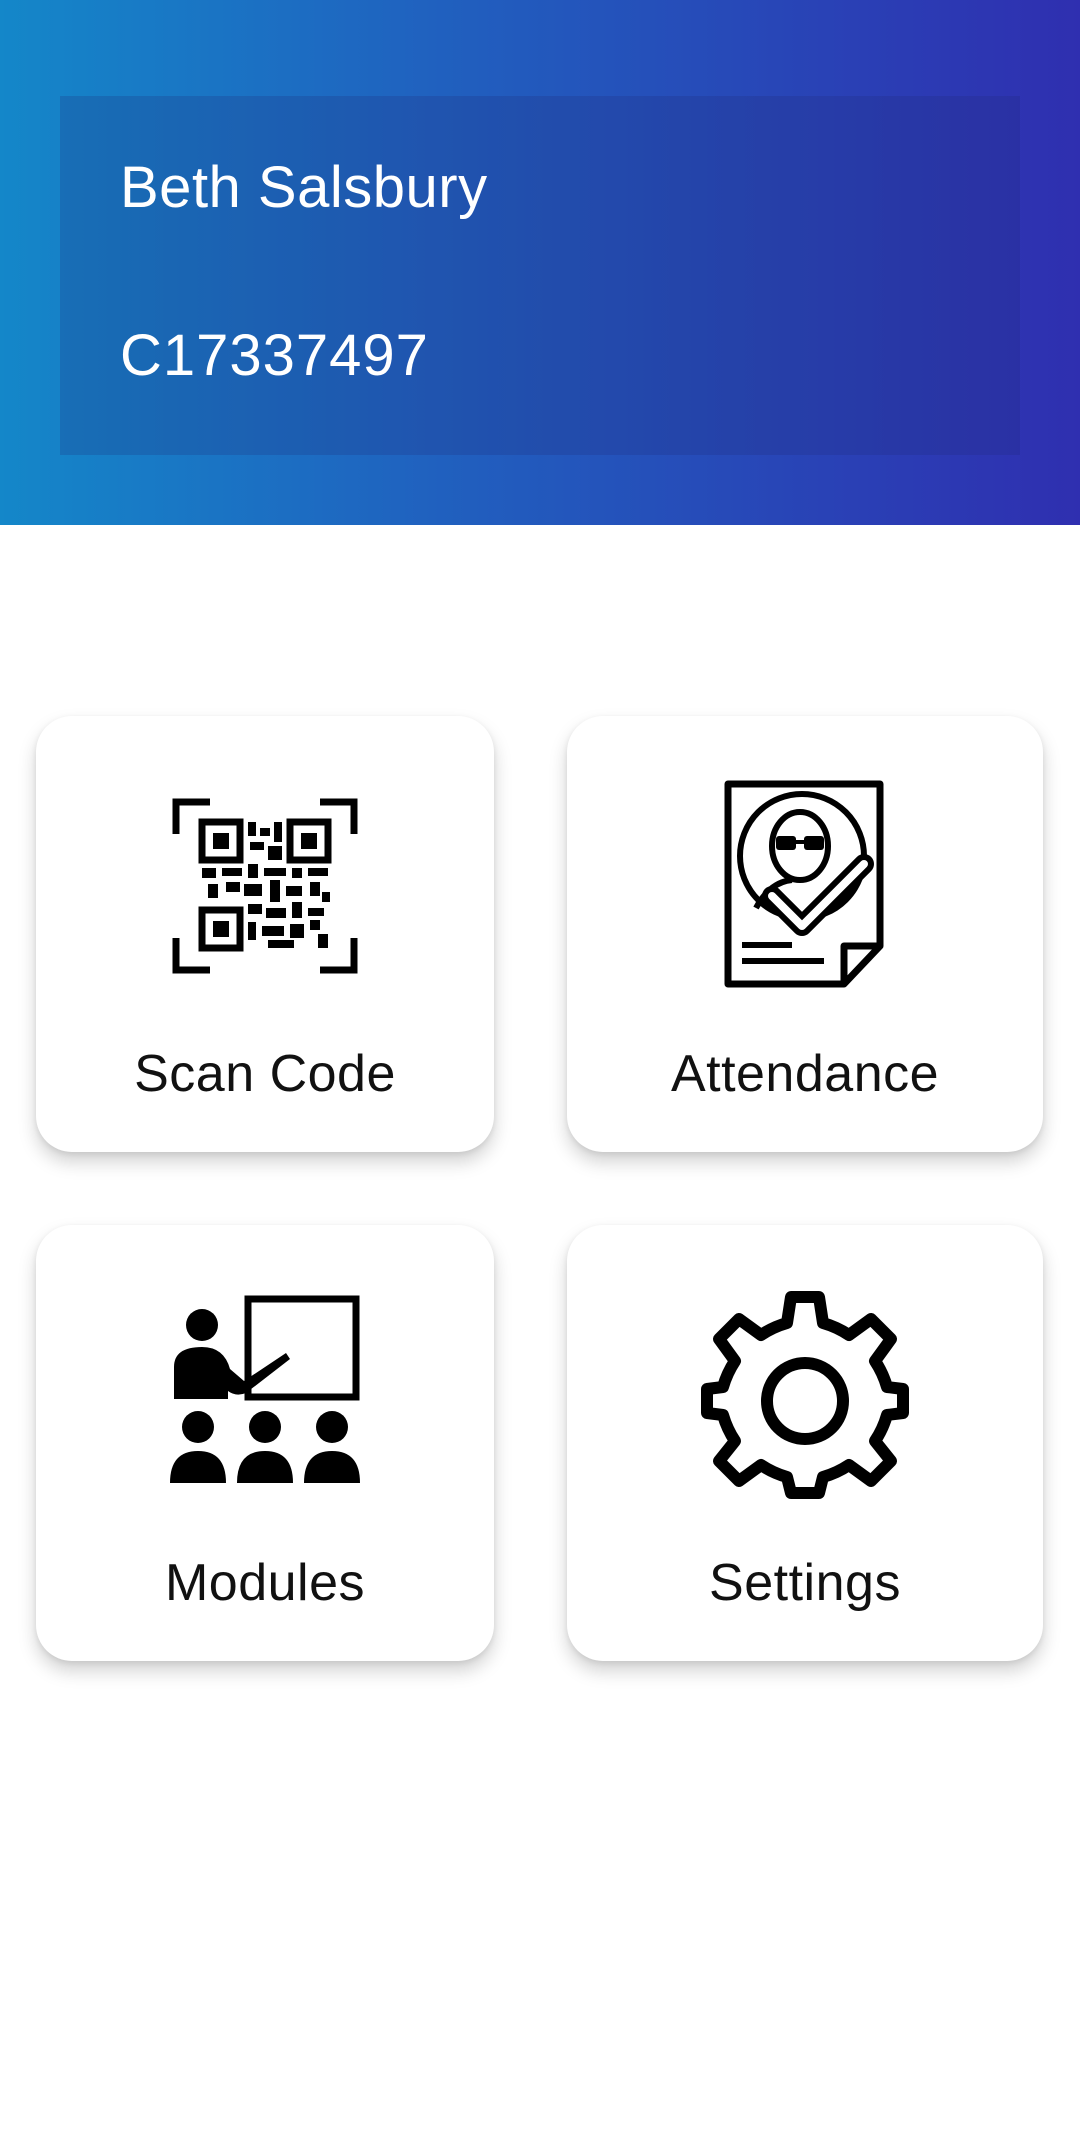 The width and height of the screenshot is (1080, 2148). I want to click on attendance-icon, so click(805, 886).